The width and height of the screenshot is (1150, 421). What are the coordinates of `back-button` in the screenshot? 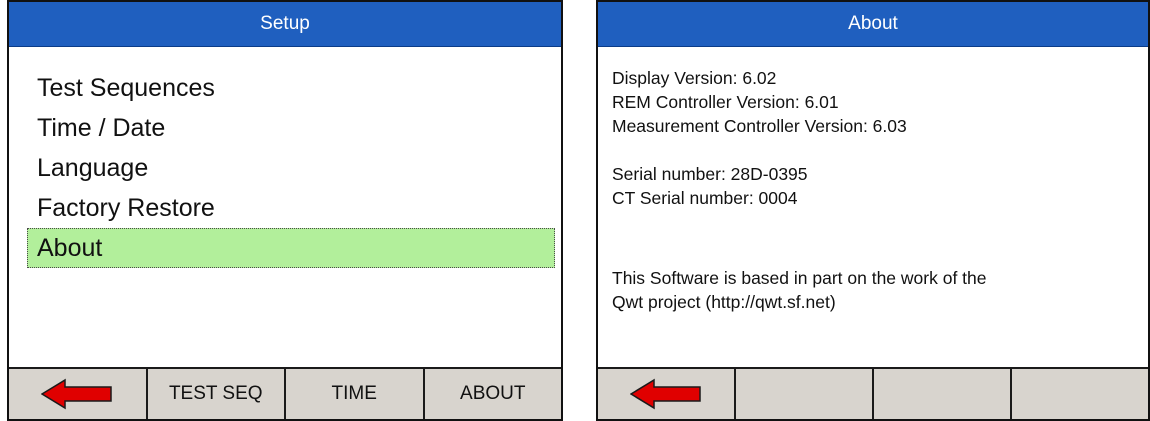 It's located at (78, 394).